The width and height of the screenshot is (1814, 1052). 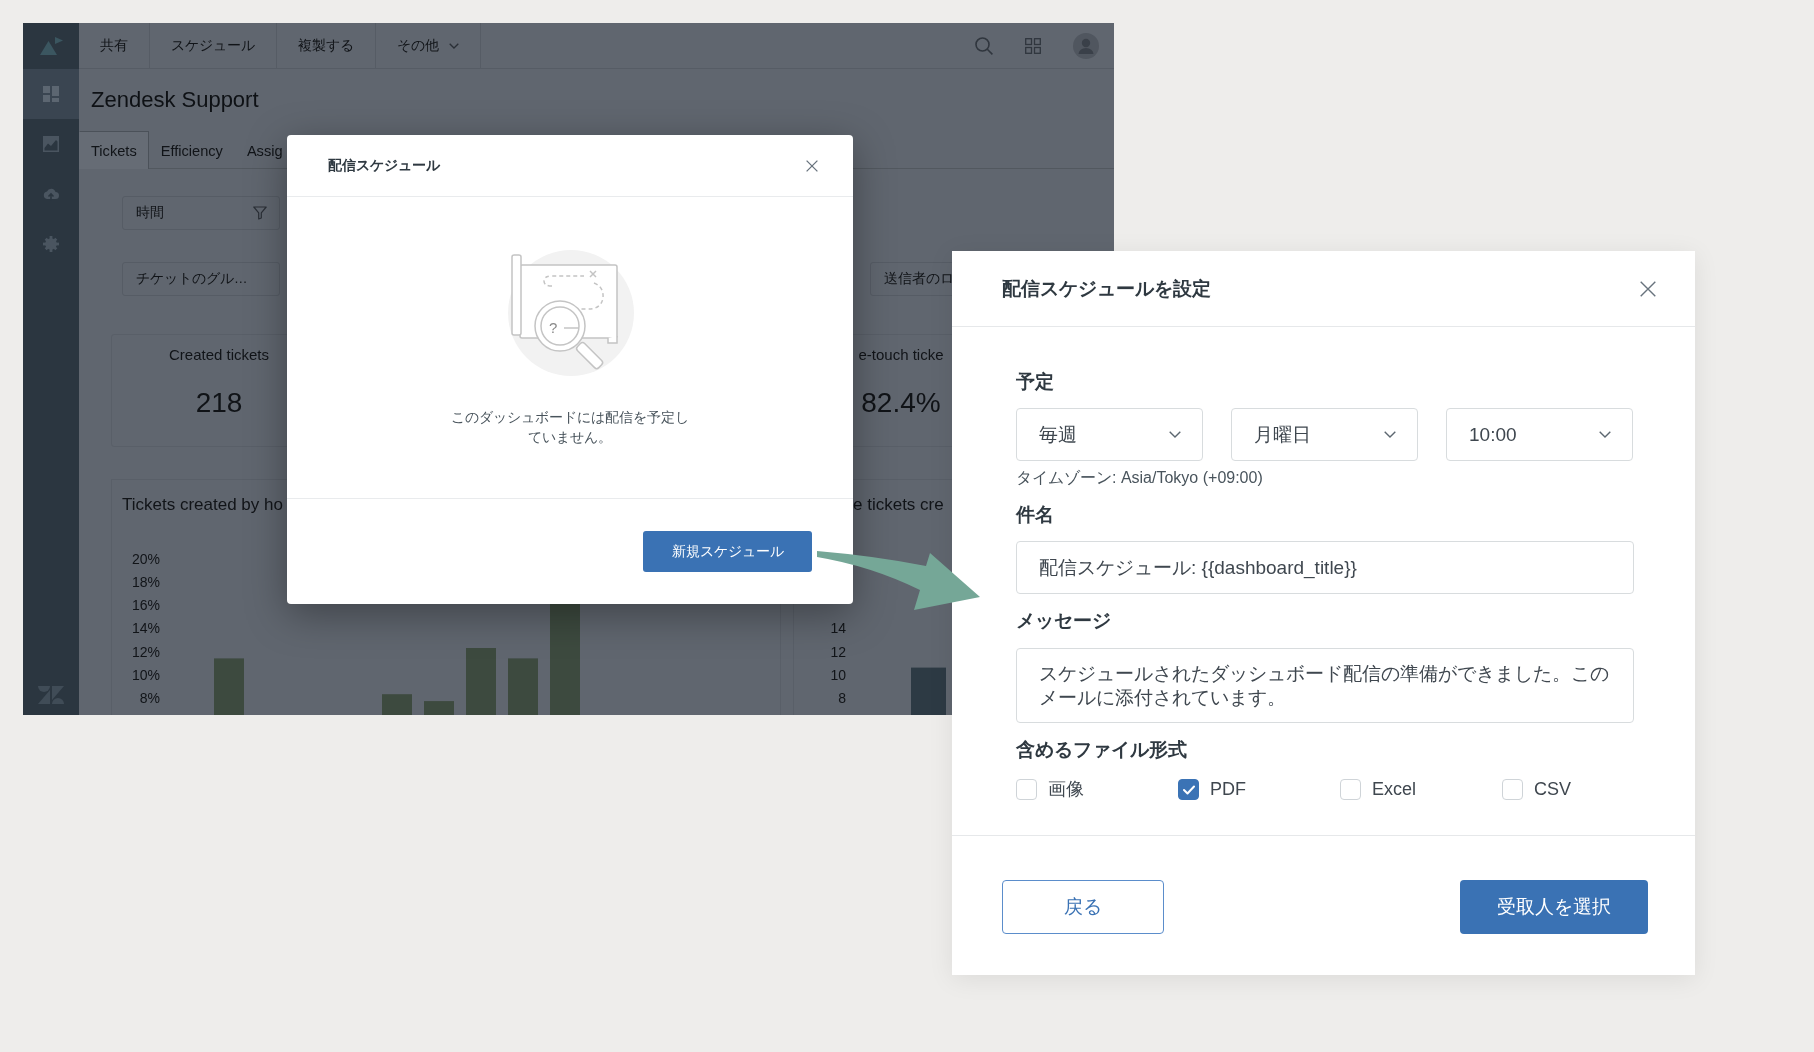 What do you see at coordinates (145, 674) in the screenshot?
I see `axis-tick-label: 10%` at bounding box center [145, 674].